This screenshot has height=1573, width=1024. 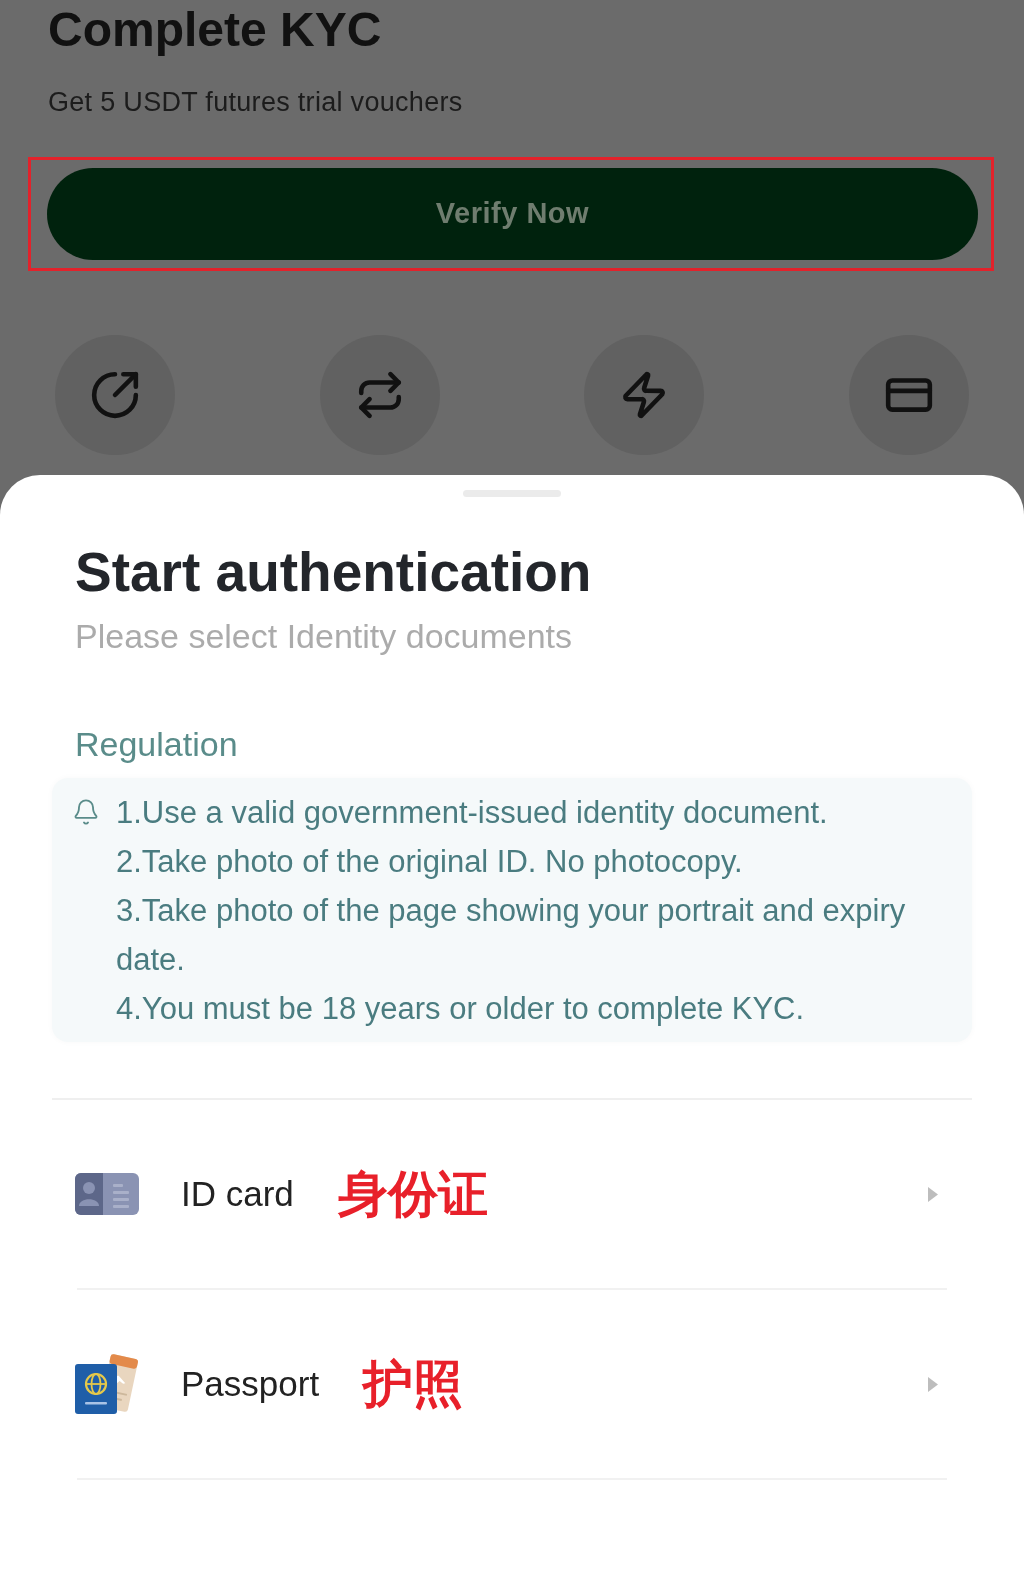 I want to click on sheet-title: Start authentication, so click(x=333, y=572).